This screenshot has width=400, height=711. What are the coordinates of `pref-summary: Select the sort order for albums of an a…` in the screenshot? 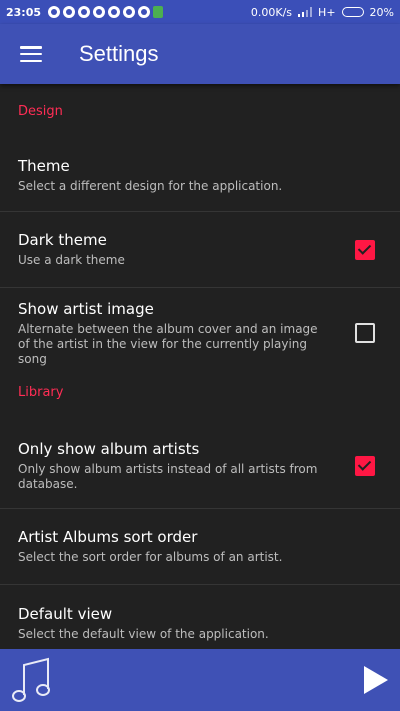 It's located at (150, 557).